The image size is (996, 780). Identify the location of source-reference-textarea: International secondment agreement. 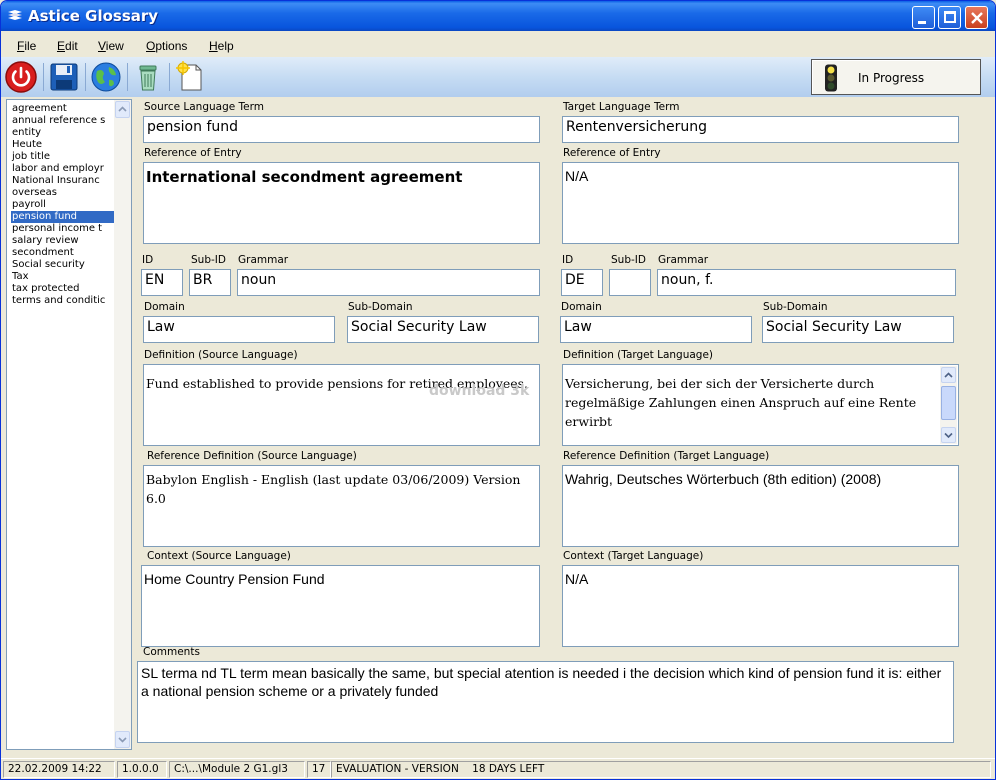
(341, 203).